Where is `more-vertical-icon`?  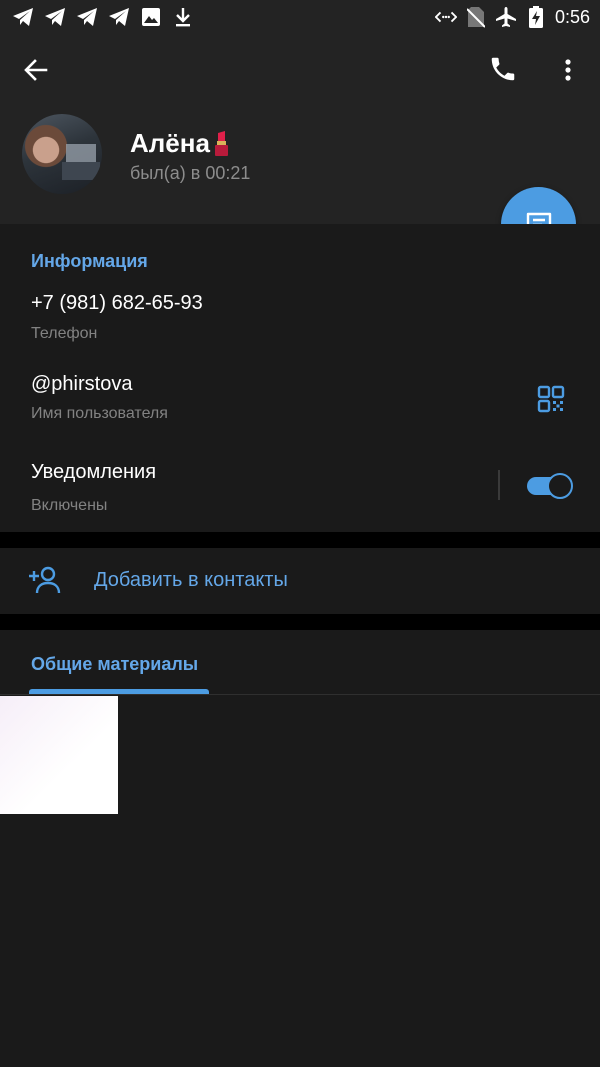
more-vertical-icon is located at coordinates (568, 70).